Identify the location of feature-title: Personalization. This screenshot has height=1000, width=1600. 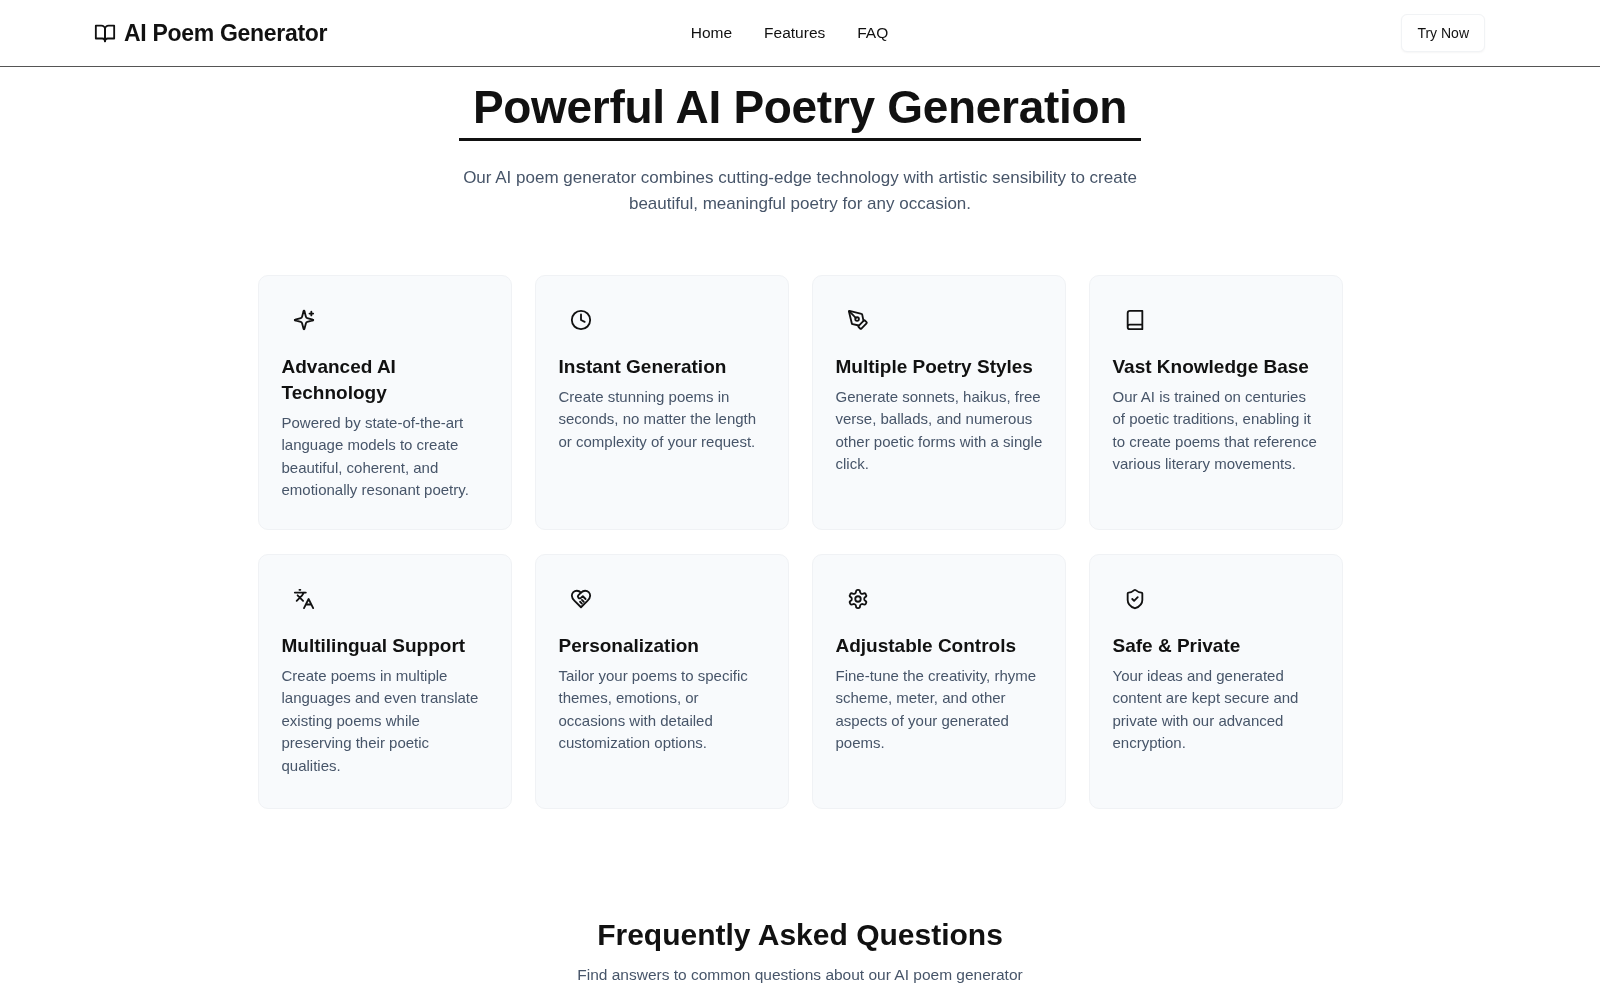
(628, 645).